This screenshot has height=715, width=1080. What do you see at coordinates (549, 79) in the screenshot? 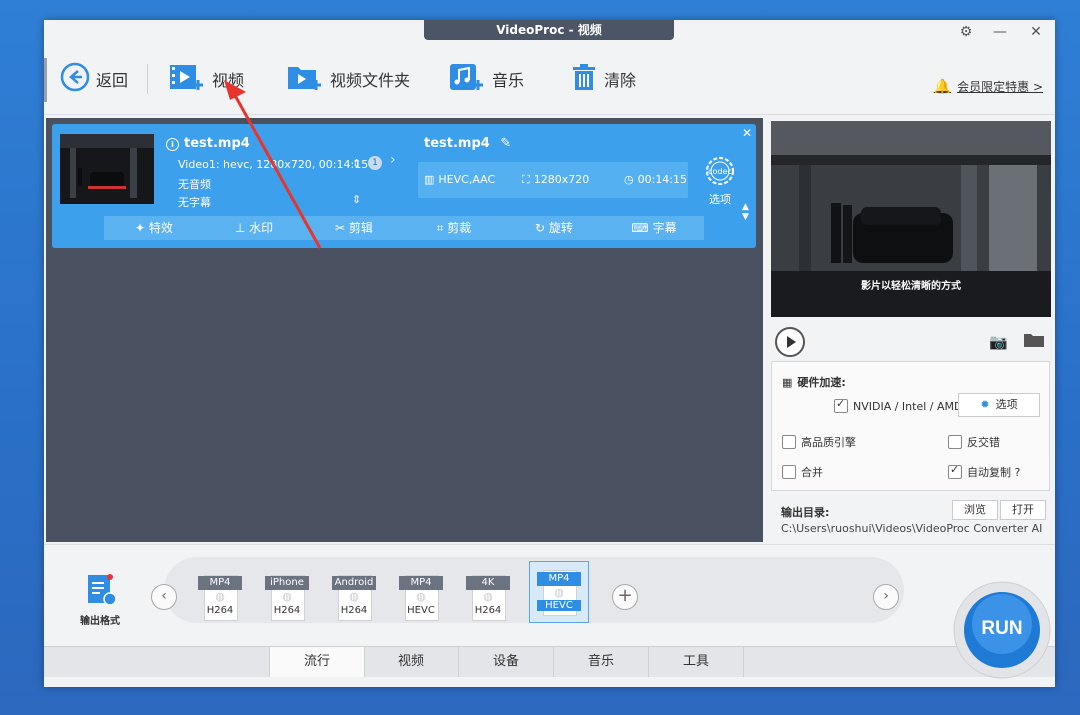
I see `toolbar: 返回 视频 视频文件夹 音乐 清除 🔔 会员限定特惠 >` at bounding box center [549, 79].